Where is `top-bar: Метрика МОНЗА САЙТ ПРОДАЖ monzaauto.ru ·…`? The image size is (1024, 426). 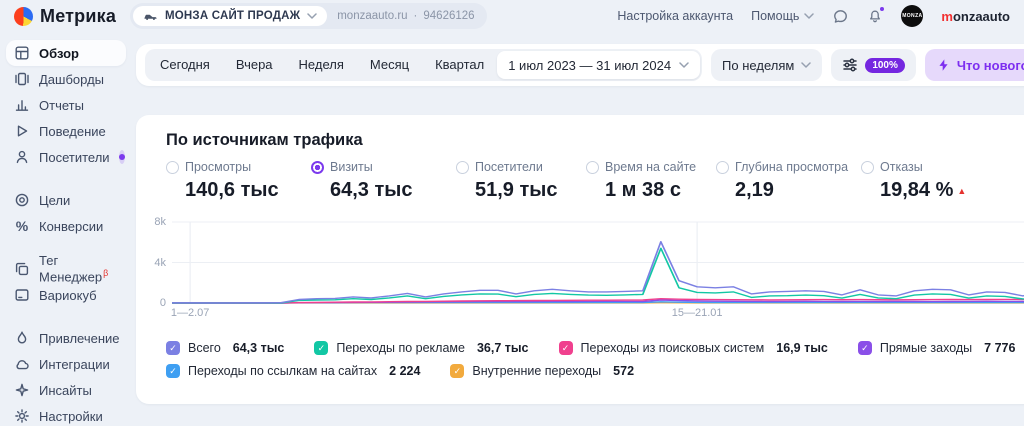 top-bar: Метрика МОНЗА САЙТ ПРОДАЖ monzaauto.ru ·… is located at coordinates (512, 16).